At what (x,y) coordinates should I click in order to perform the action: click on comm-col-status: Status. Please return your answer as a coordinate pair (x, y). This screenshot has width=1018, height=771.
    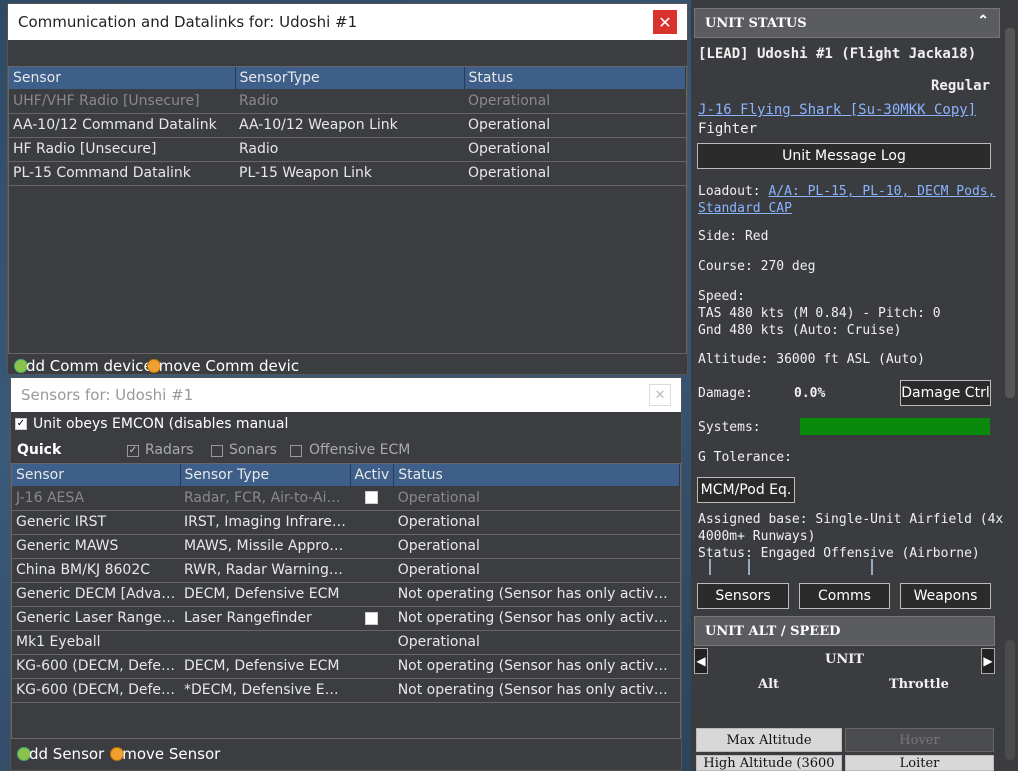
    Looking at the image, I should click on (575, 78).